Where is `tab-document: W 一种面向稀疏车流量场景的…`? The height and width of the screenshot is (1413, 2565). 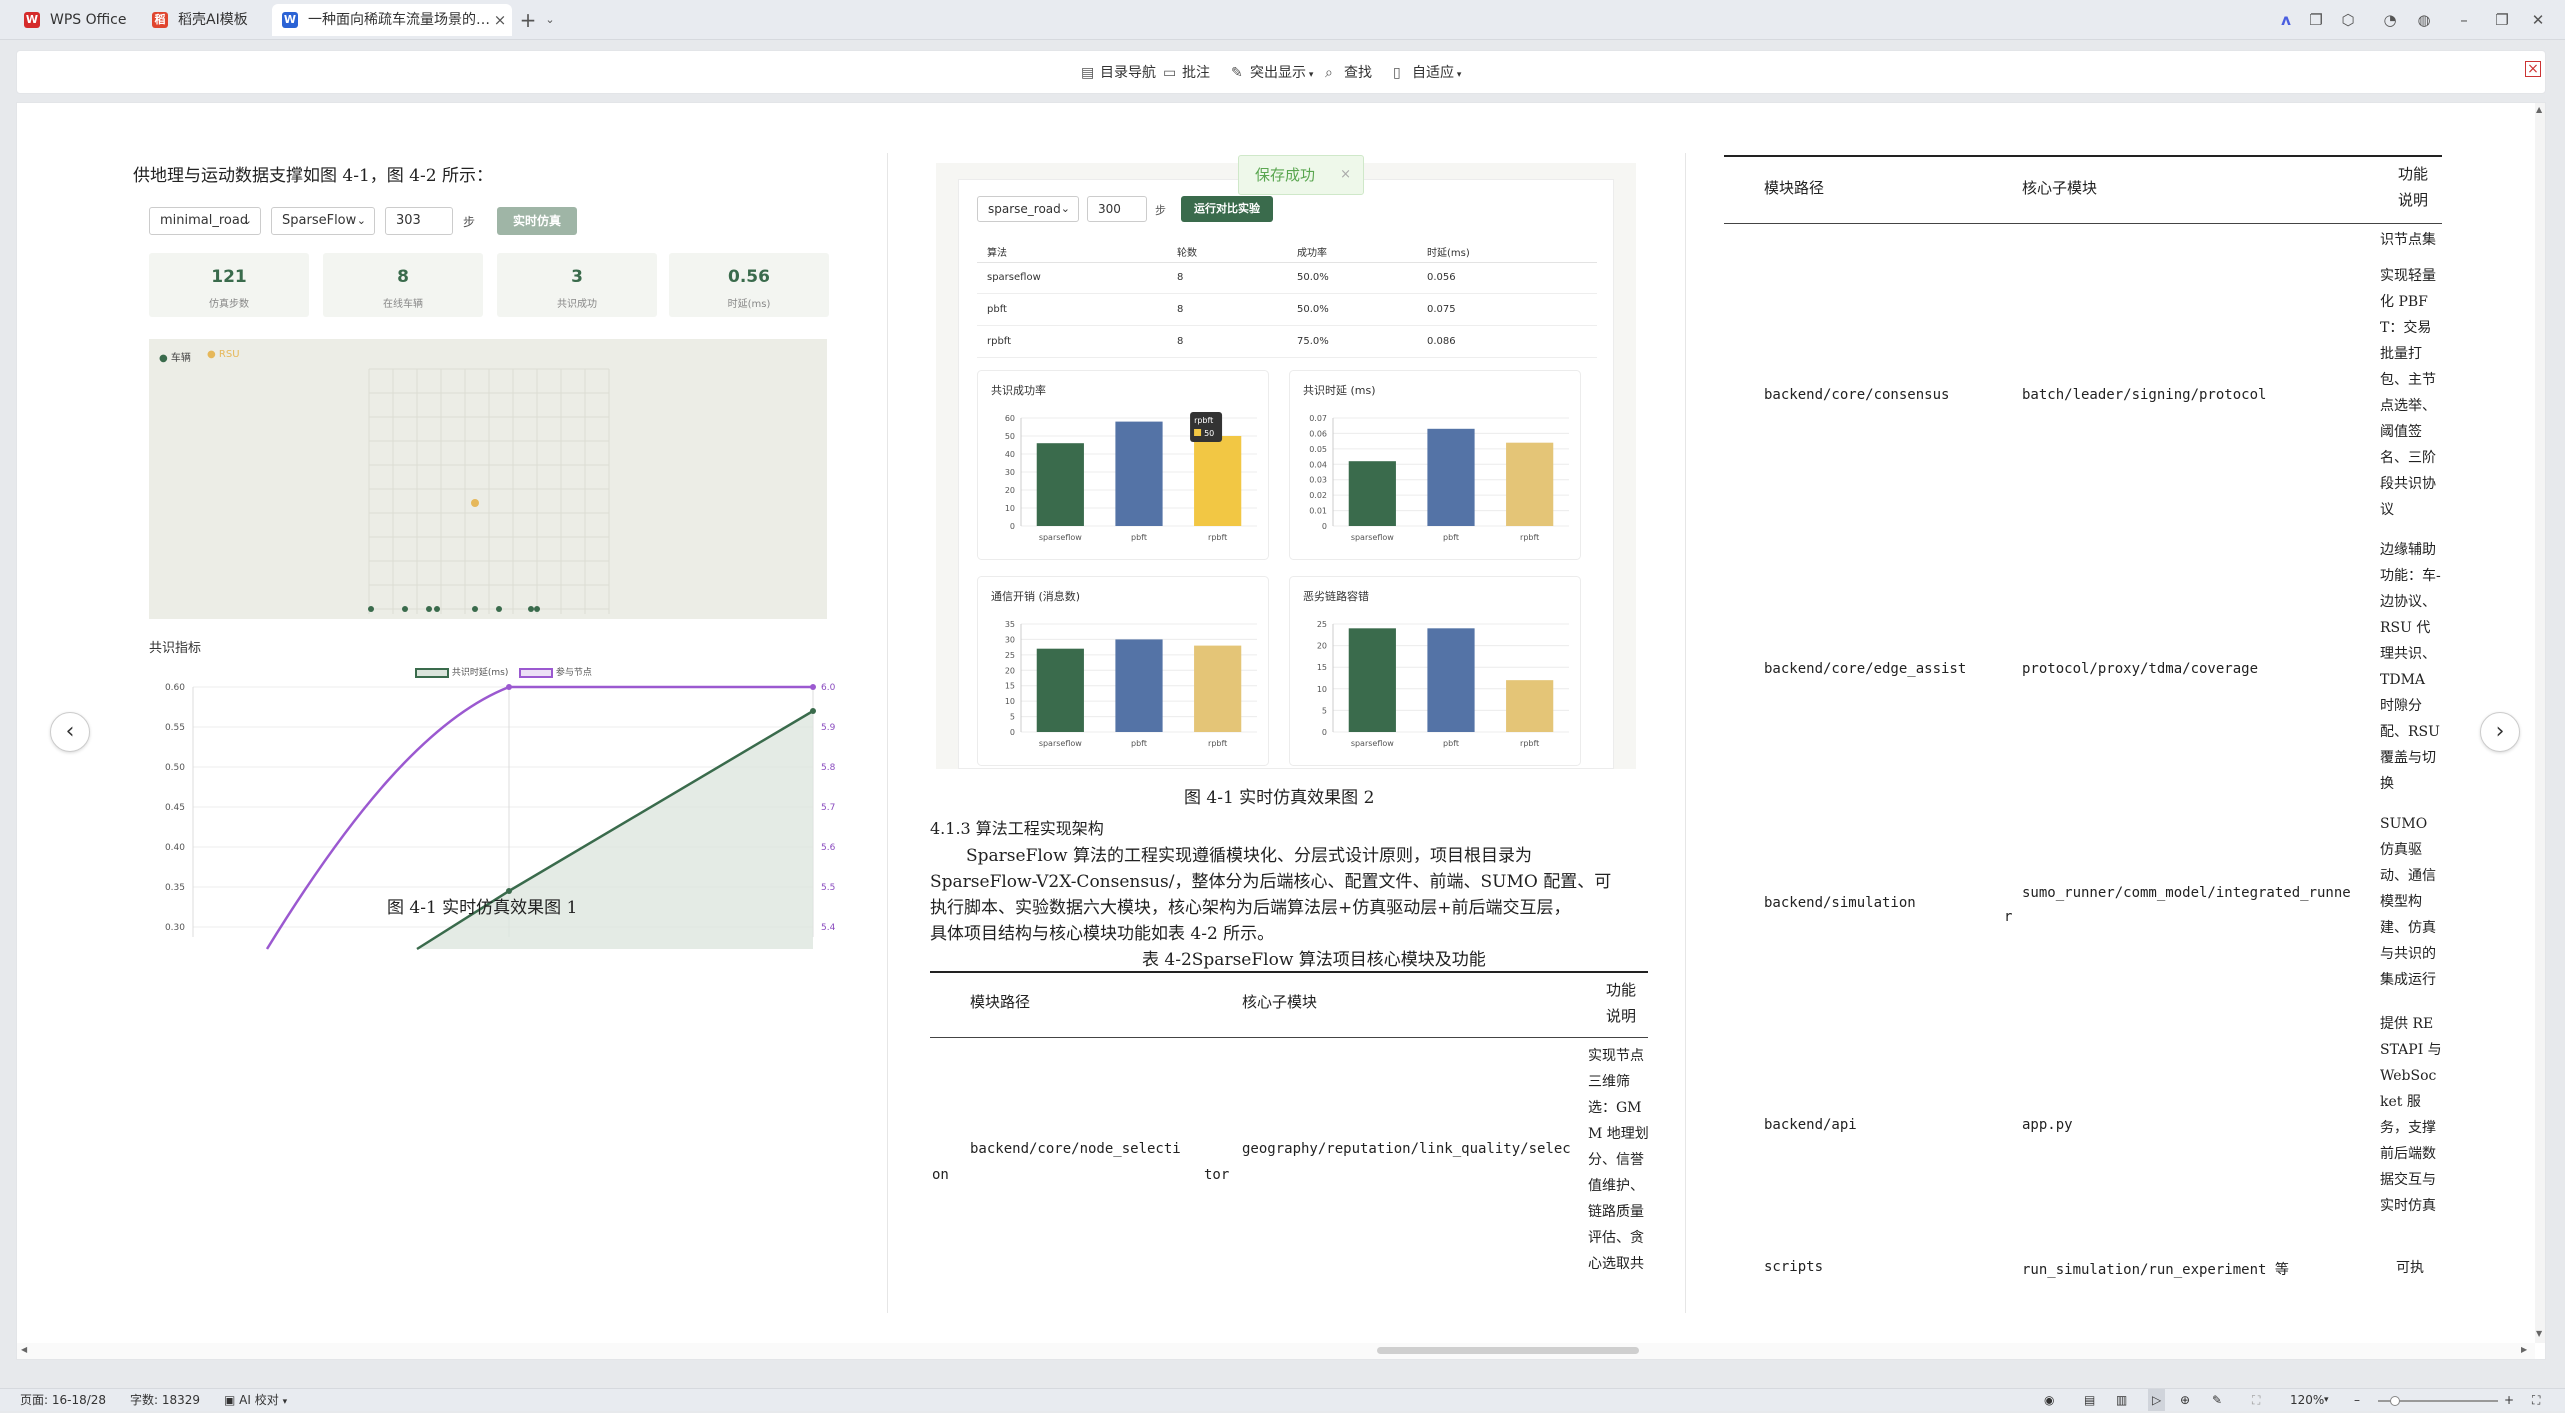
tab-document: W 一种面向稀疏车流量场景的… is located at coordinates (392, 20).